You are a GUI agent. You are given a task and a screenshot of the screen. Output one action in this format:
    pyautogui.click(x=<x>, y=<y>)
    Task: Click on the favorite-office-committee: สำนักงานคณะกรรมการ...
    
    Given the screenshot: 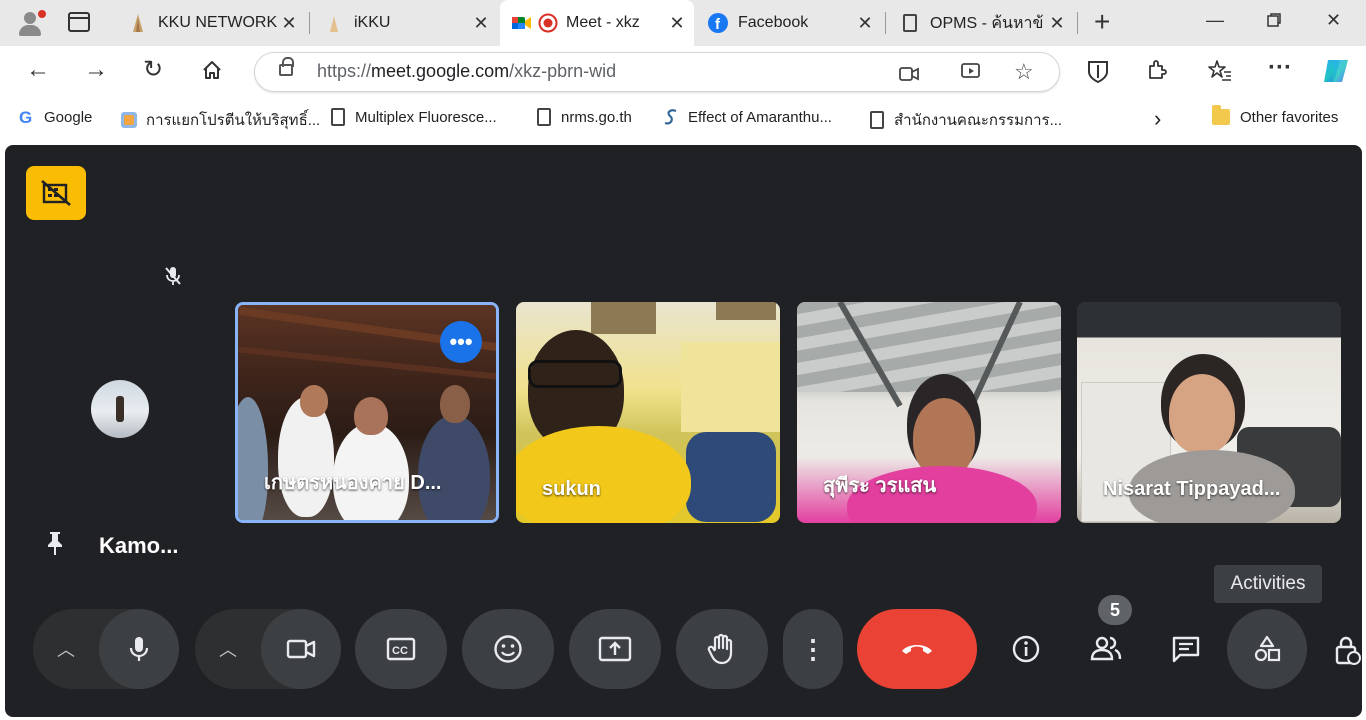 What is the action you would take?
    pyautogui.click(x=965, y=120)
    